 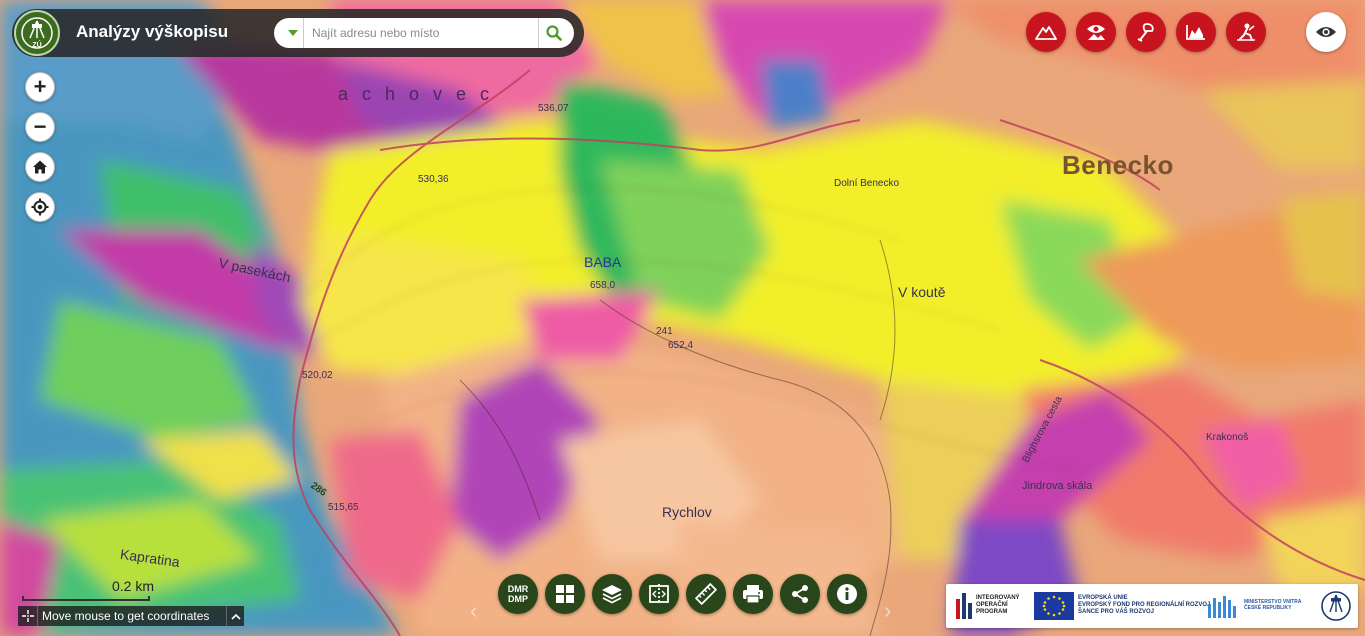 I want to click on search-source-dropdown, so click(x=293, y=33).